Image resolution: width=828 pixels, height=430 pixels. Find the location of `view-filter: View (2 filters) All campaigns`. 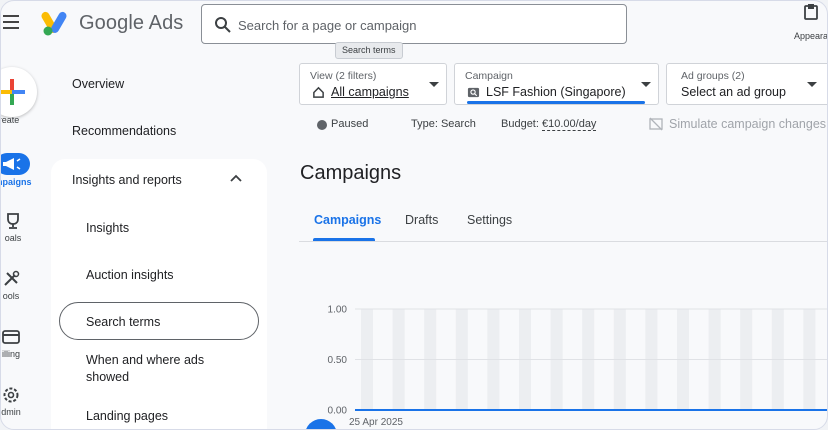

view-filter: View (2 filters) All campaigns is located at coordinates (373, 84).